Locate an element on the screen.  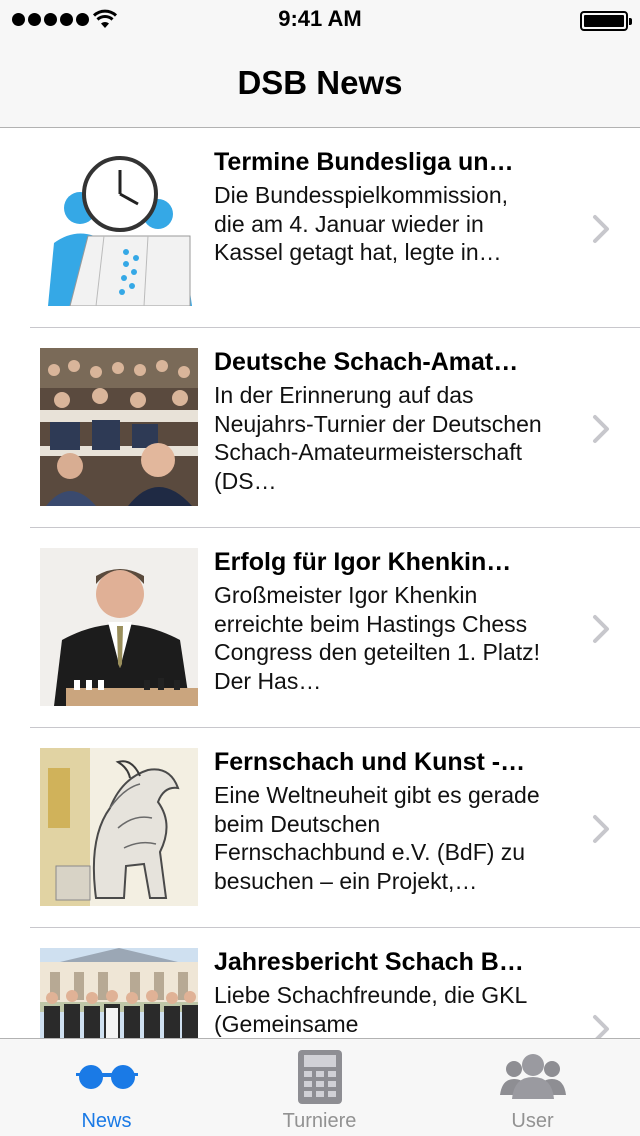
calendar-clock-illustration is located at coordinates (119, 227).